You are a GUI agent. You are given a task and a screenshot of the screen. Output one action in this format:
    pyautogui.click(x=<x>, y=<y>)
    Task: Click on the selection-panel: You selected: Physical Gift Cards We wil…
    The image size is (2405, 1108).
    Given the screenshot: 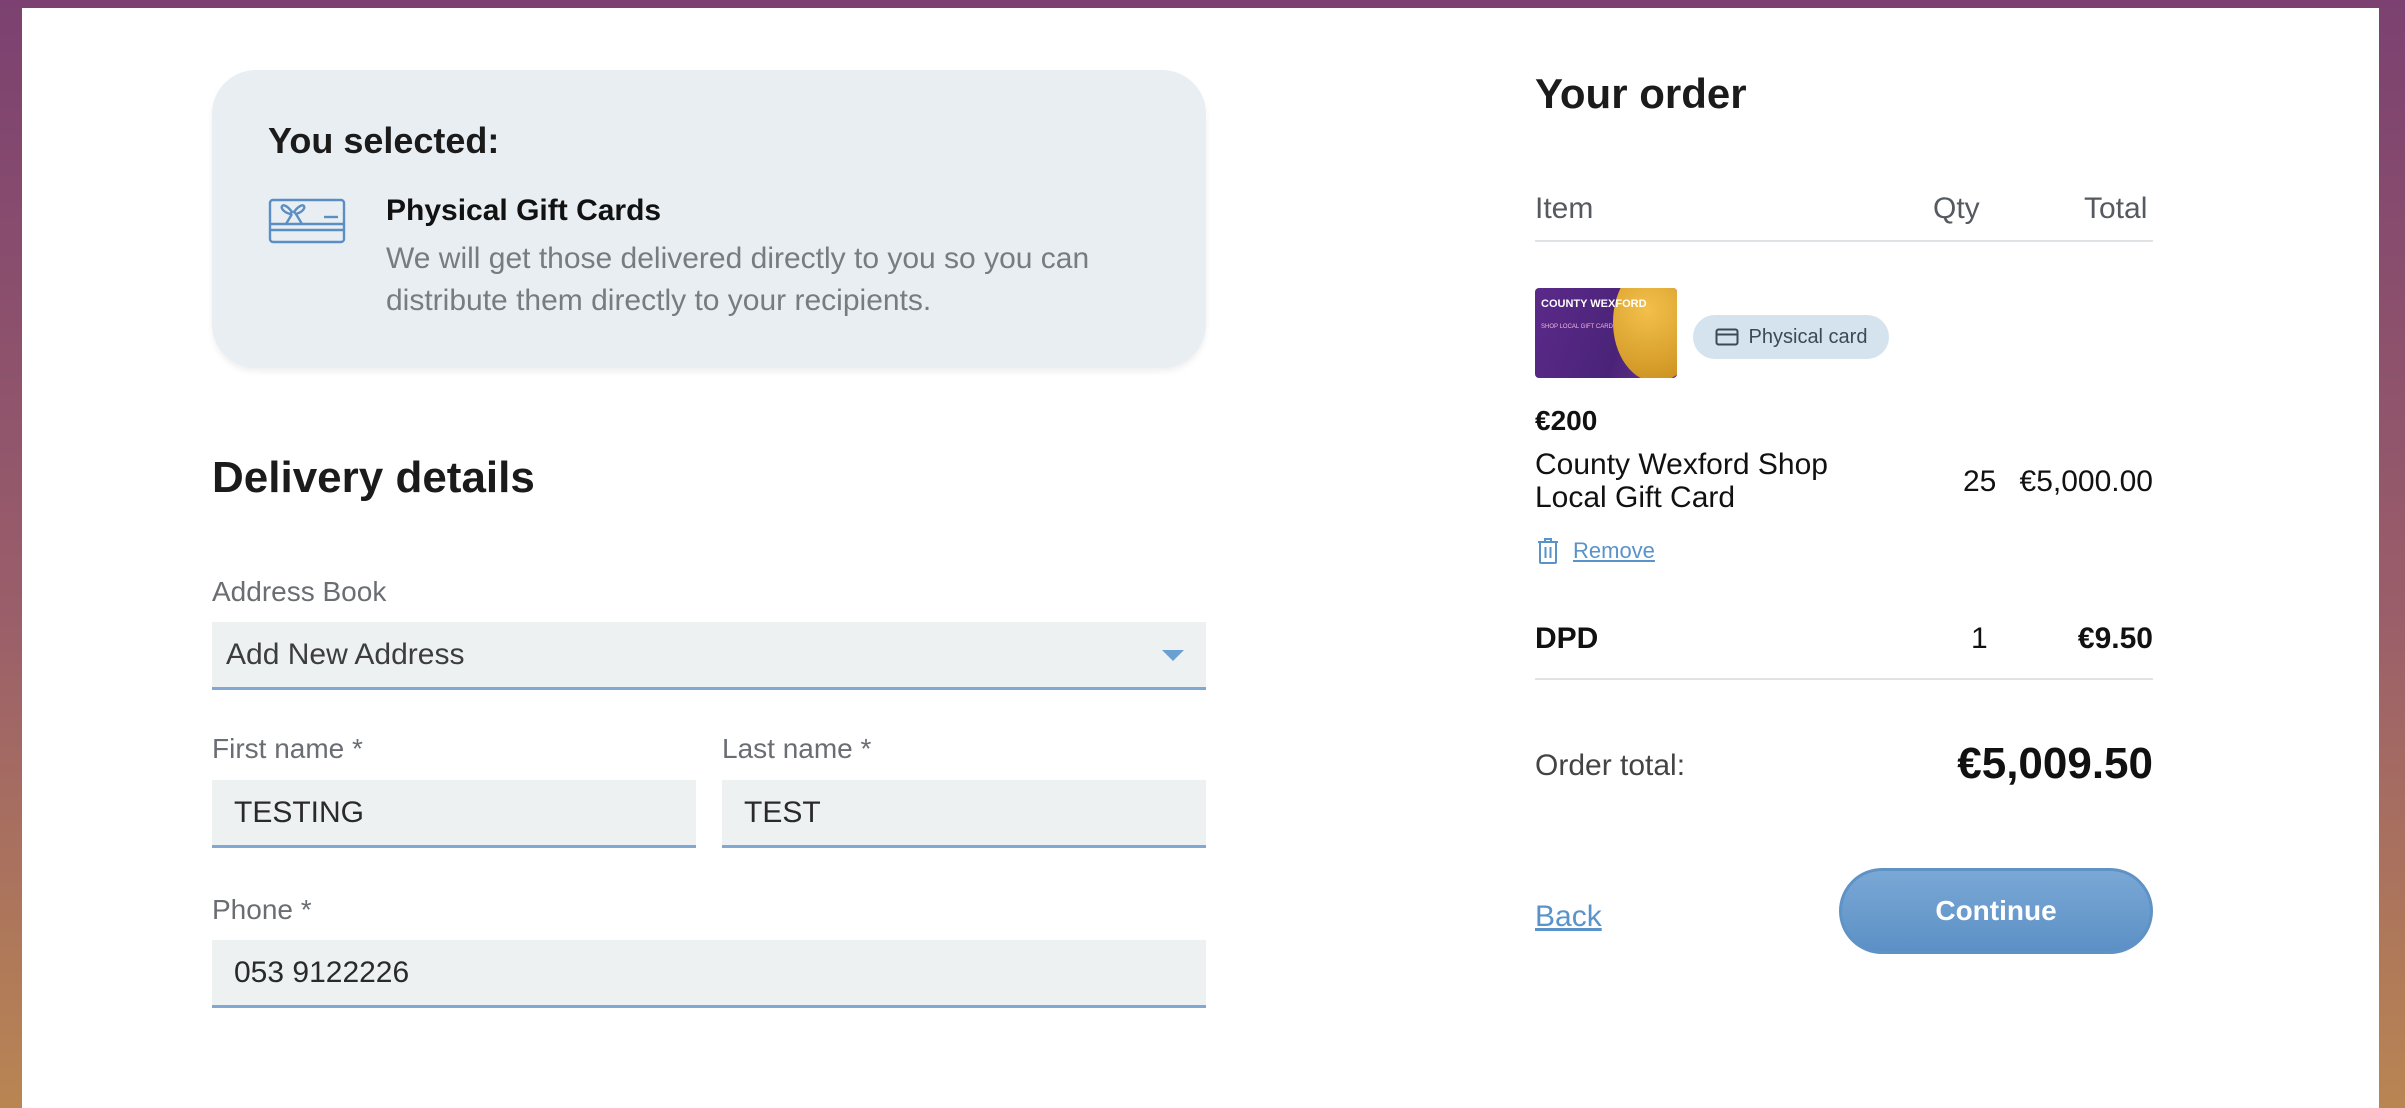 What is the action you would take?
    pyautogui.click(x=709, y=219)
    